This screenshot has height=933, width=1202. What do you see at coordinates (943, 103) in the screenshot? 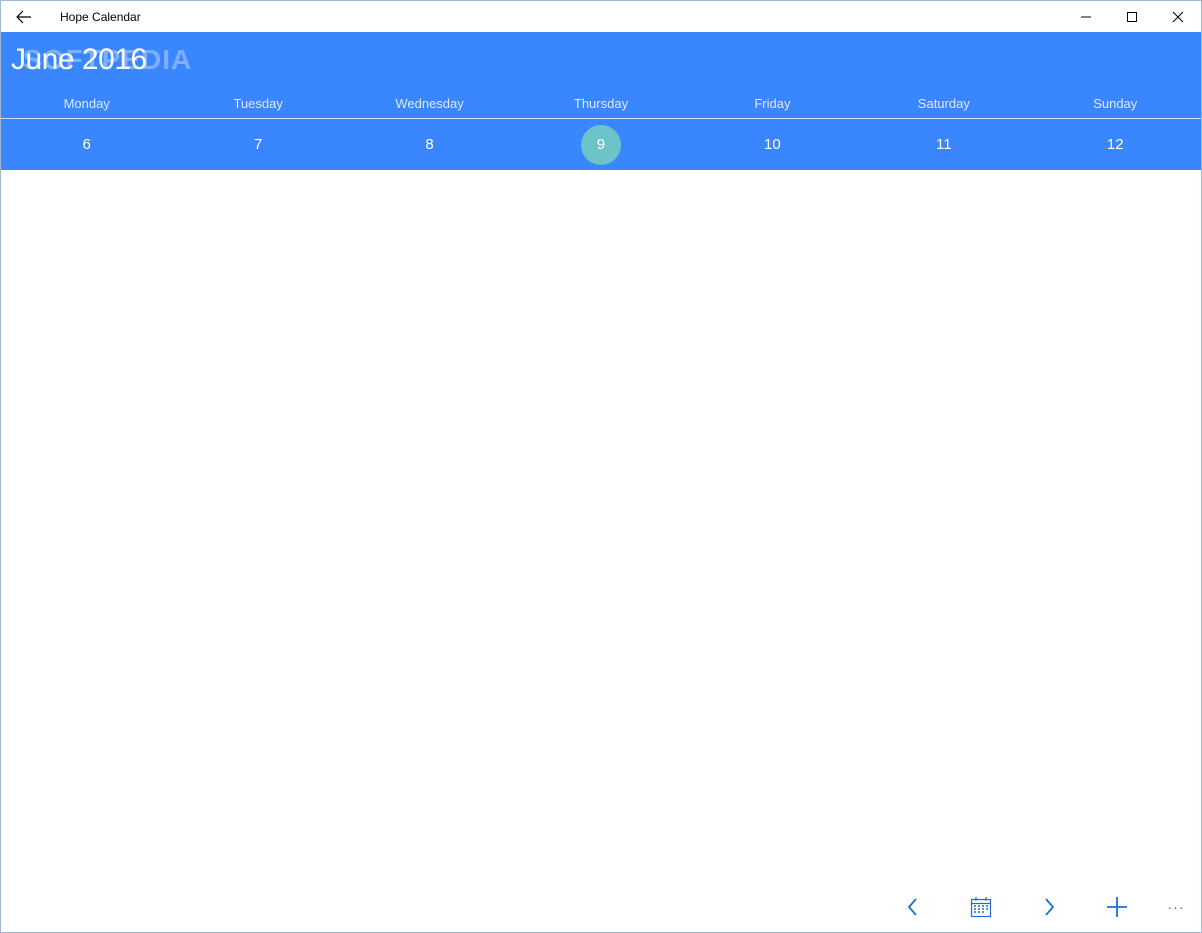
I see `weekday-label: Saturday` at bounding box center [943, 103].